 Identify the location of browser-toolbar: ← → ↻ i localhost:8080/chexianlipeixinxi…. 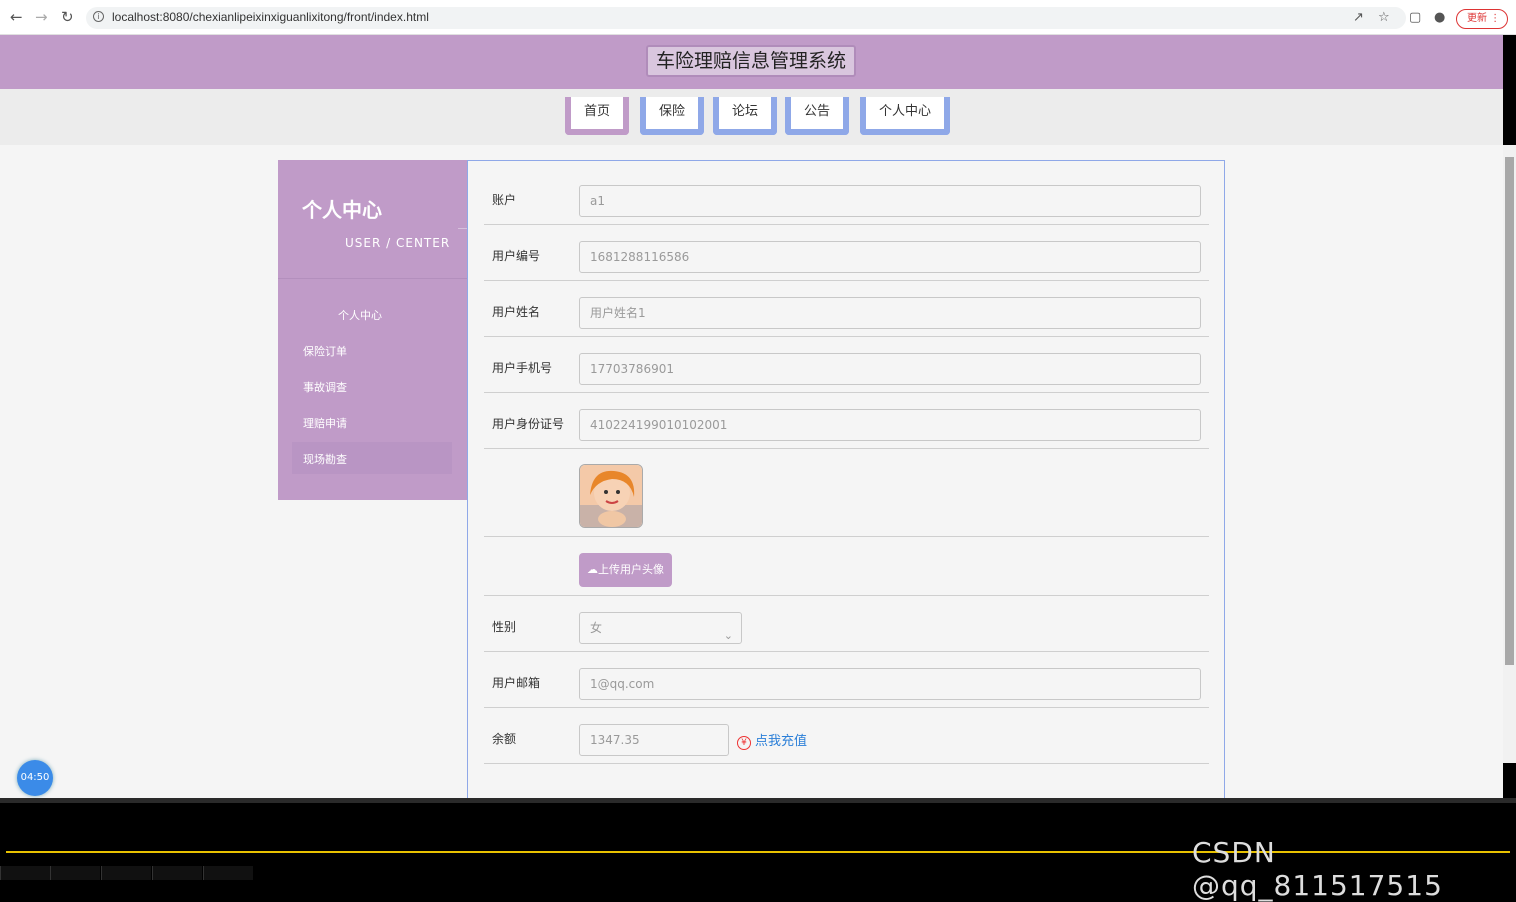
(758, 17).